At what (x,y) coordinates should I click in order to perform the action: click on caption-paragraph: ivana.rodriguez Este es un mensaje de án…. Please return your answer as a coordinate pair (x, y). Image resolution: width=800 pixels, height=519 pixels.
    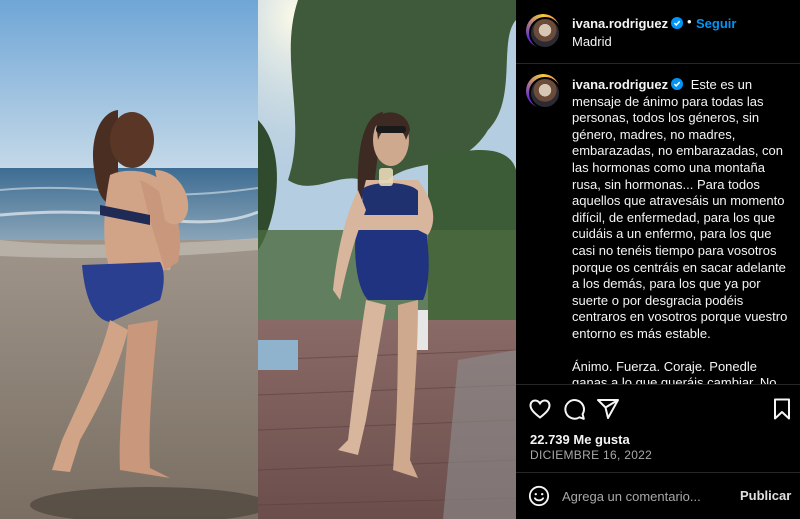
    Looking at the image, I should click on (683, 210).